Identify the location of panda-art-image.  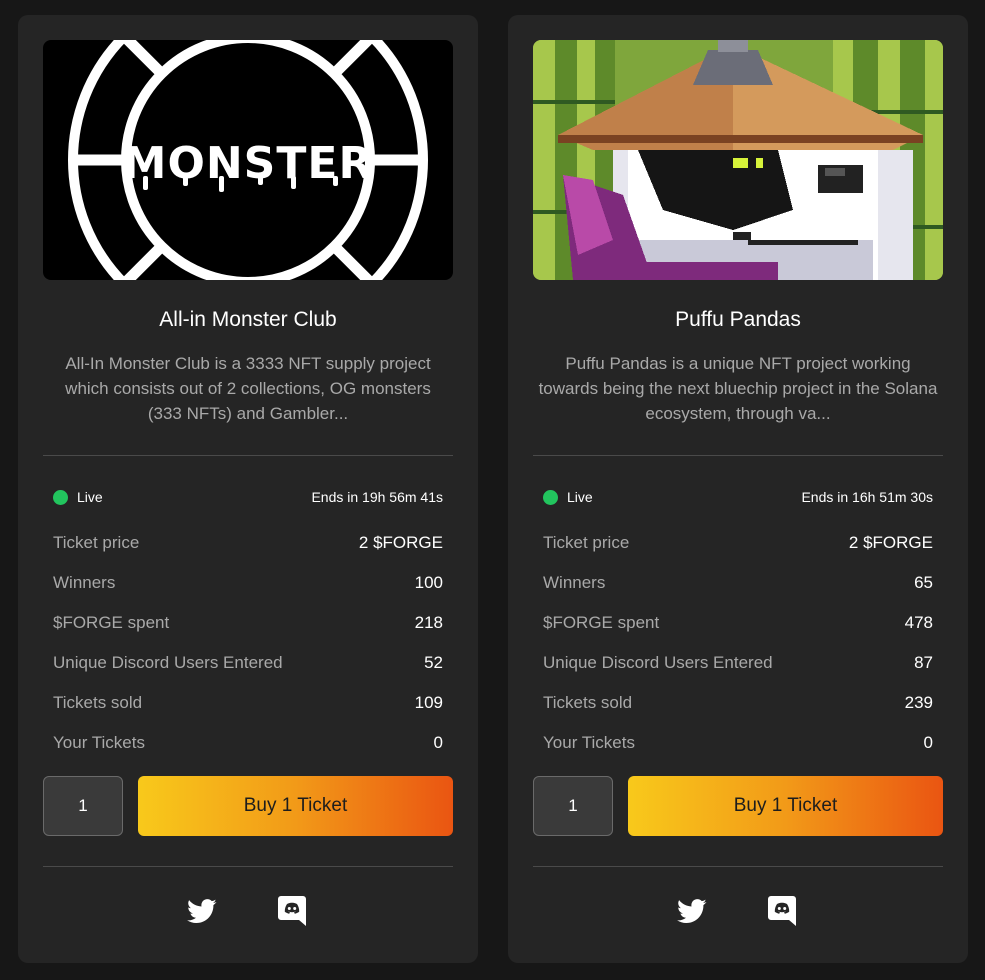
(738, 160).